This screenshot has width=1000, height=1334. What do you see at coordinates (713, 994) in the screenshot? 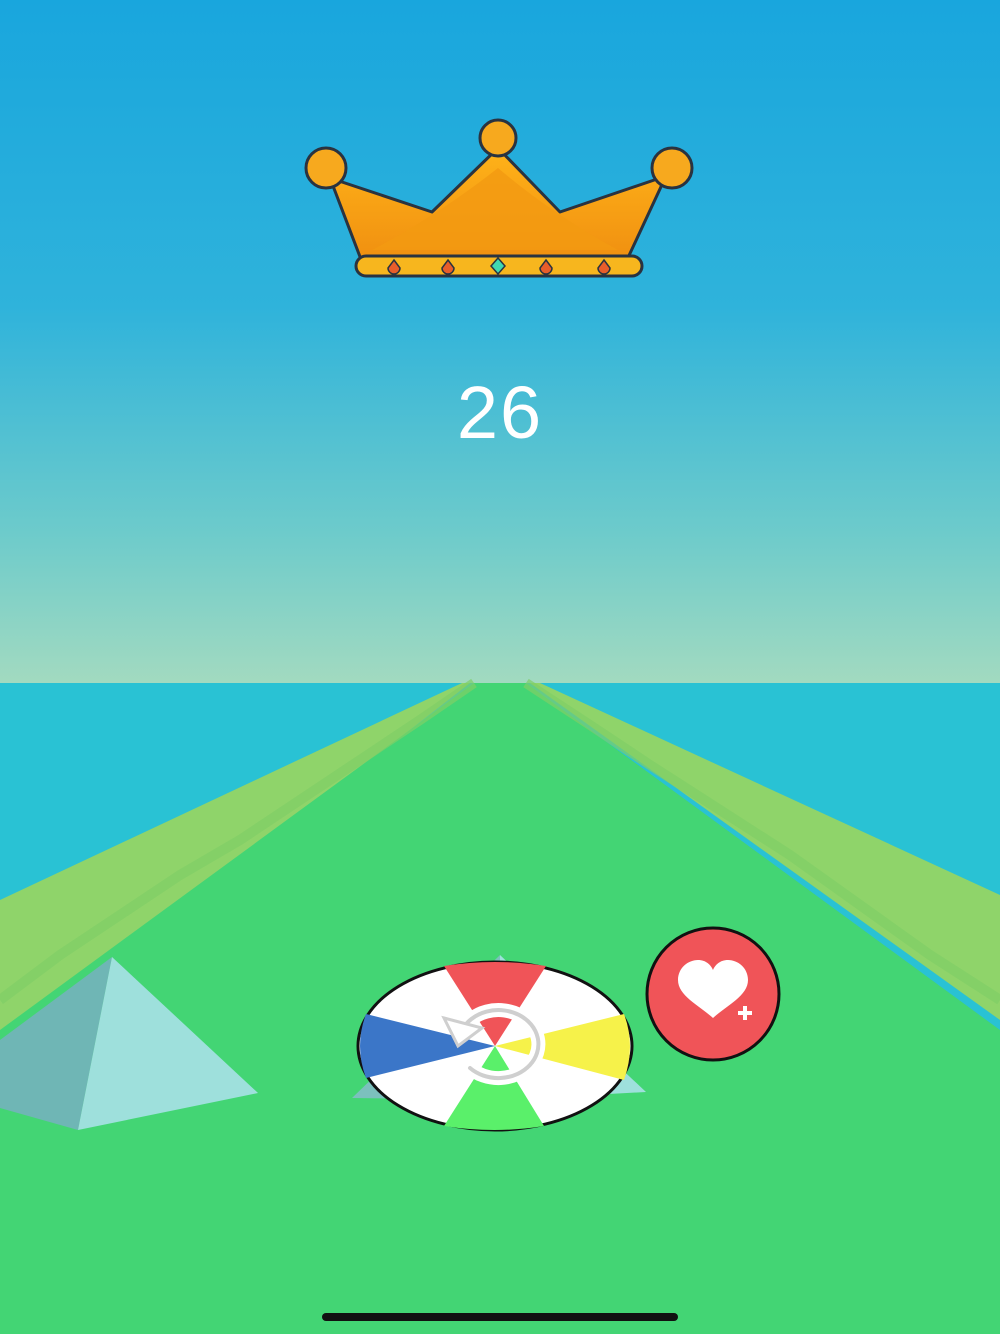
I see `extra-life-button` at bounding box center [713, 994].